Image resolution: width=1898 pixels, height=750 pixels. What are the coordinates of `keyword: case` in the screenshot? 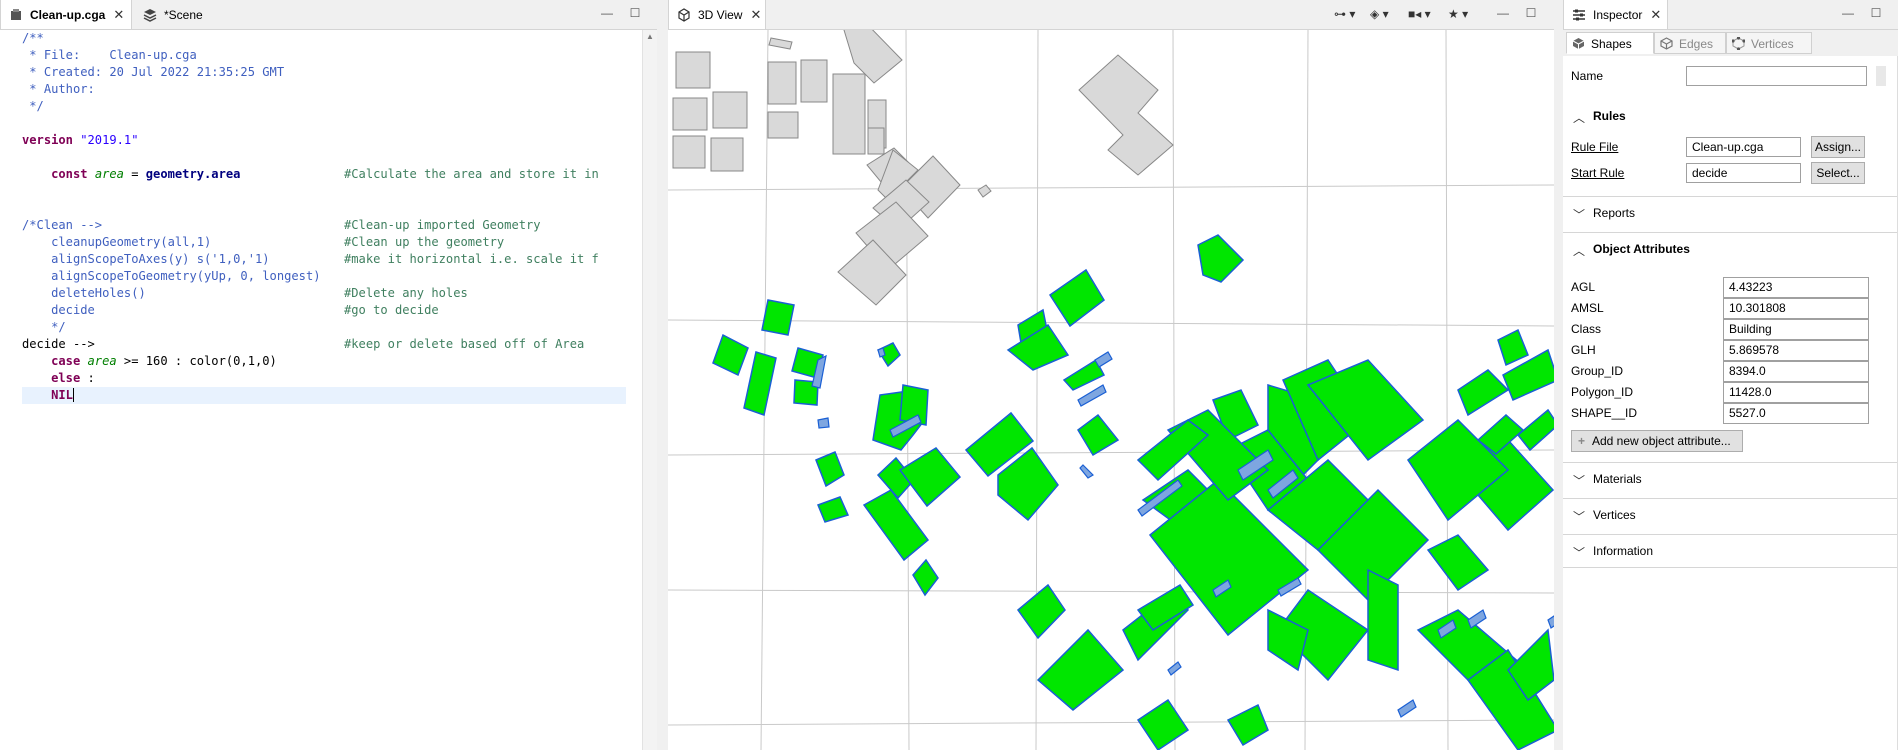 It's located at (66, 361).